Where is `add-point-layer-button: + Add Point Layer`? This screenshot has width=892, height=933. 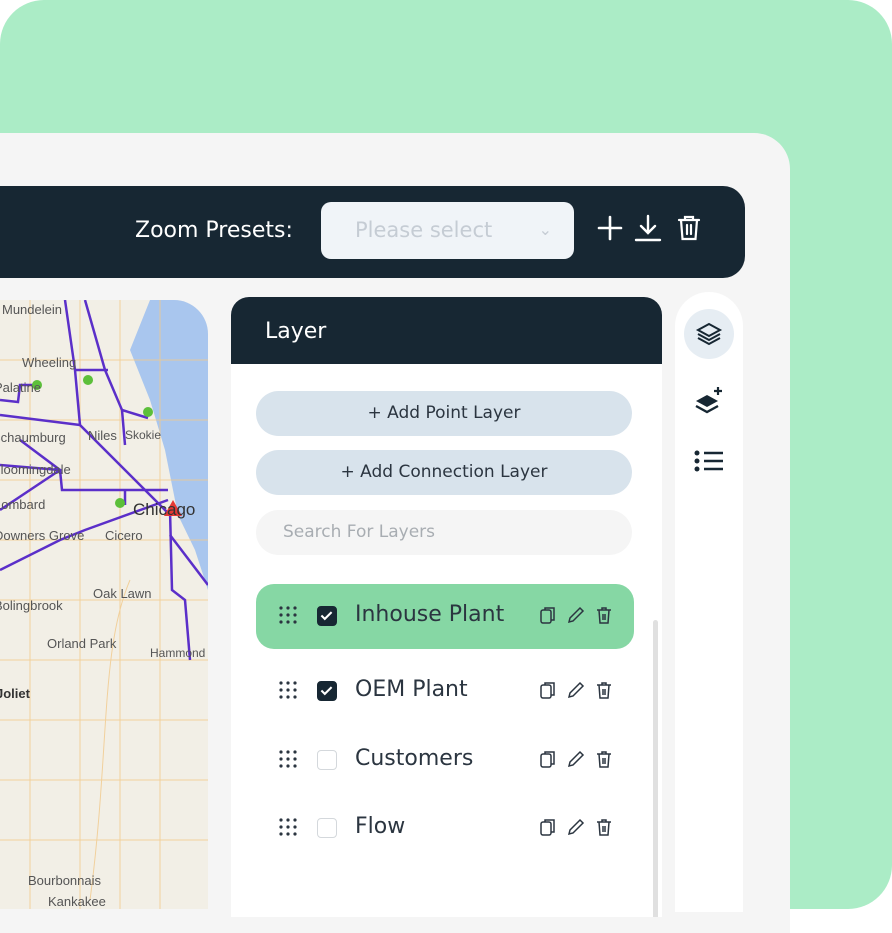 add-point-layer-button: + Add Point Layer is located at coordinates (444, 413).